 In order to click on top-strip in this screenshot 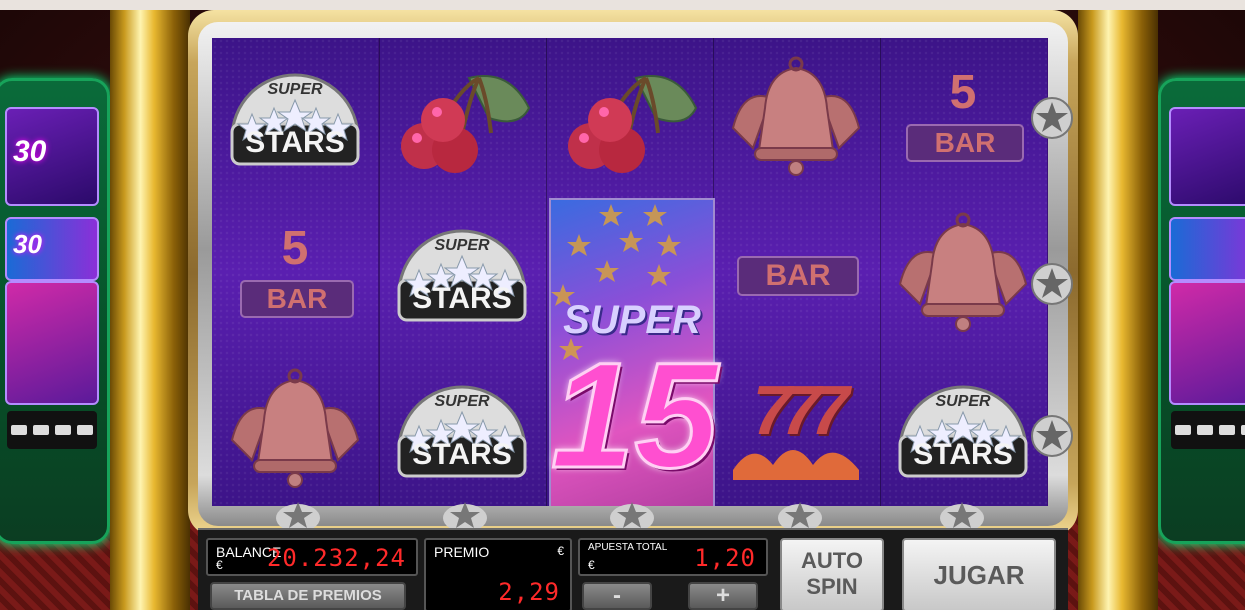, I will do `click(622, 5)`.